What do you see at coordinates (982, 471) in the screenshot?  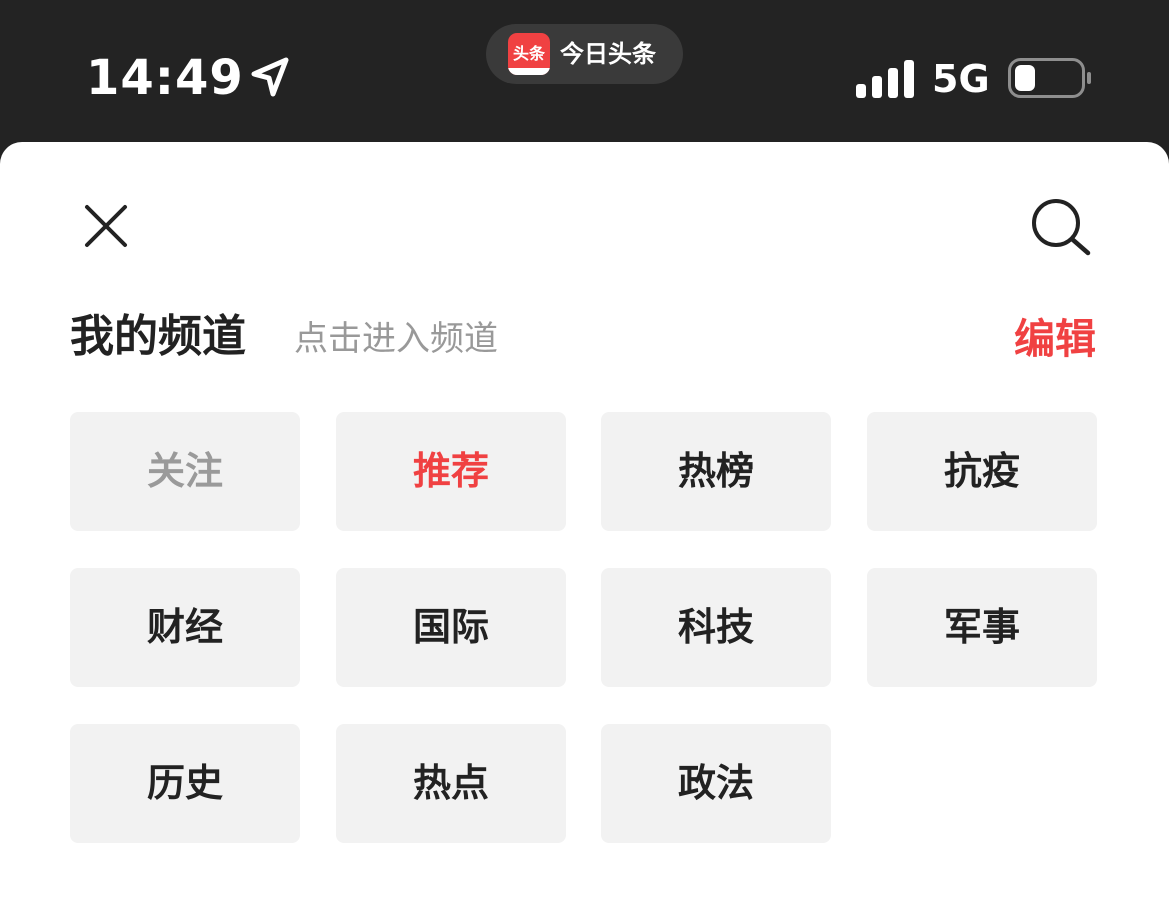 I see `channel-chip: 抗疫` at bounding box center [982, 471].